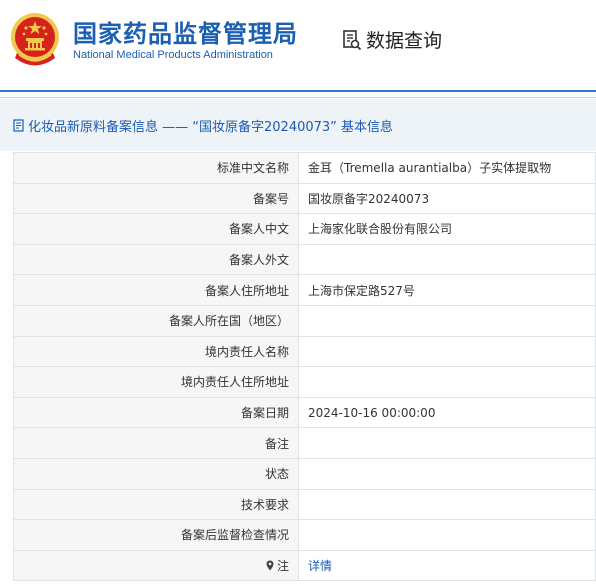 This screenshot has height=584, width=596. What do you see at coordinates (404, 41) in the screenshot?
I see `data-query-label: 数据查询` at bounding box center [404, 41].